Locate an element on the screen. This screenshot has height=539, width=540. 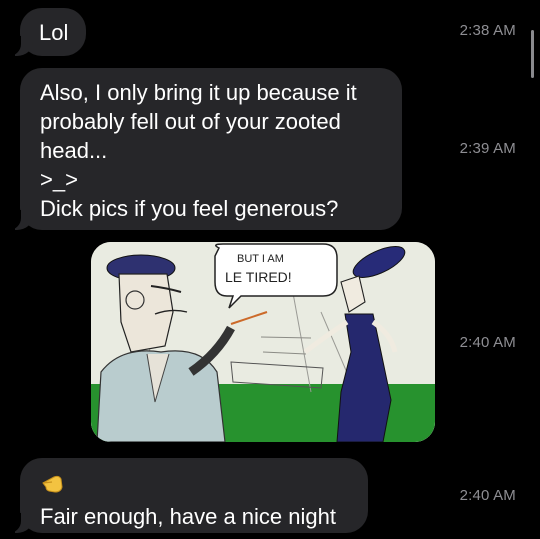
message-timestamp: 2:39 AM is located at coordinates (487, 148).